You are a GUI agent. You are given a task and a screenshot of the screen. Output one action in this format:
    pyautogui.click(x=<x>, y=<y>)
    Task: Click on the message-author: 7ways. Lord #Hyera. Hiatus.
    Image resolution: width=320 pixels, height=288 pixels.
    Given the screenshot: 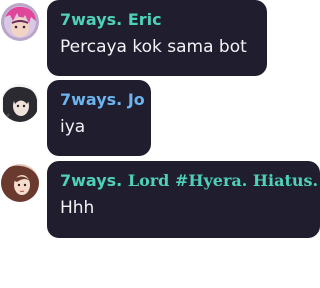 What is the action you would take?
    pyautogui.click(x=189, y=181)
    